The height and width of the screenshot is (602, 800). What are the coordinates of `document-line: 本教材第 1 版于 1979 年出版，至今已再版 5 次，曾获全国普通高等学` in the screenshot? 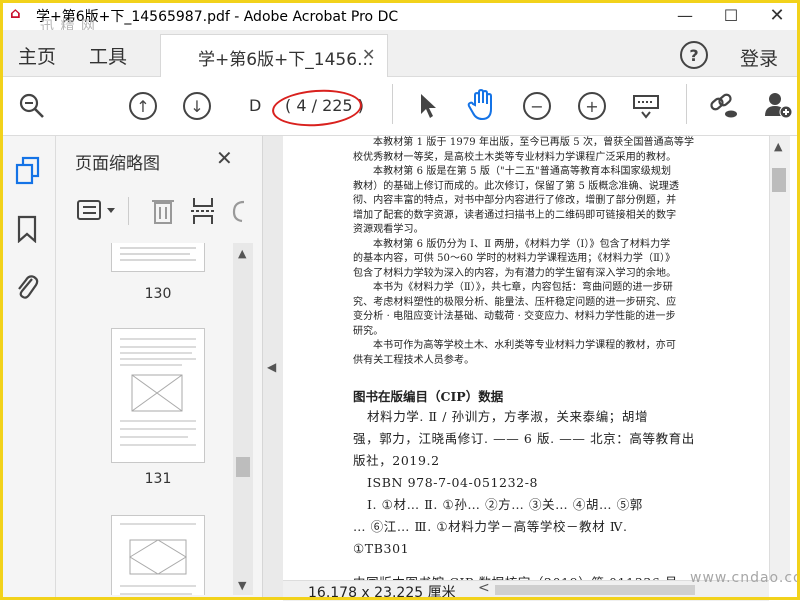 It's located at (534, 142).